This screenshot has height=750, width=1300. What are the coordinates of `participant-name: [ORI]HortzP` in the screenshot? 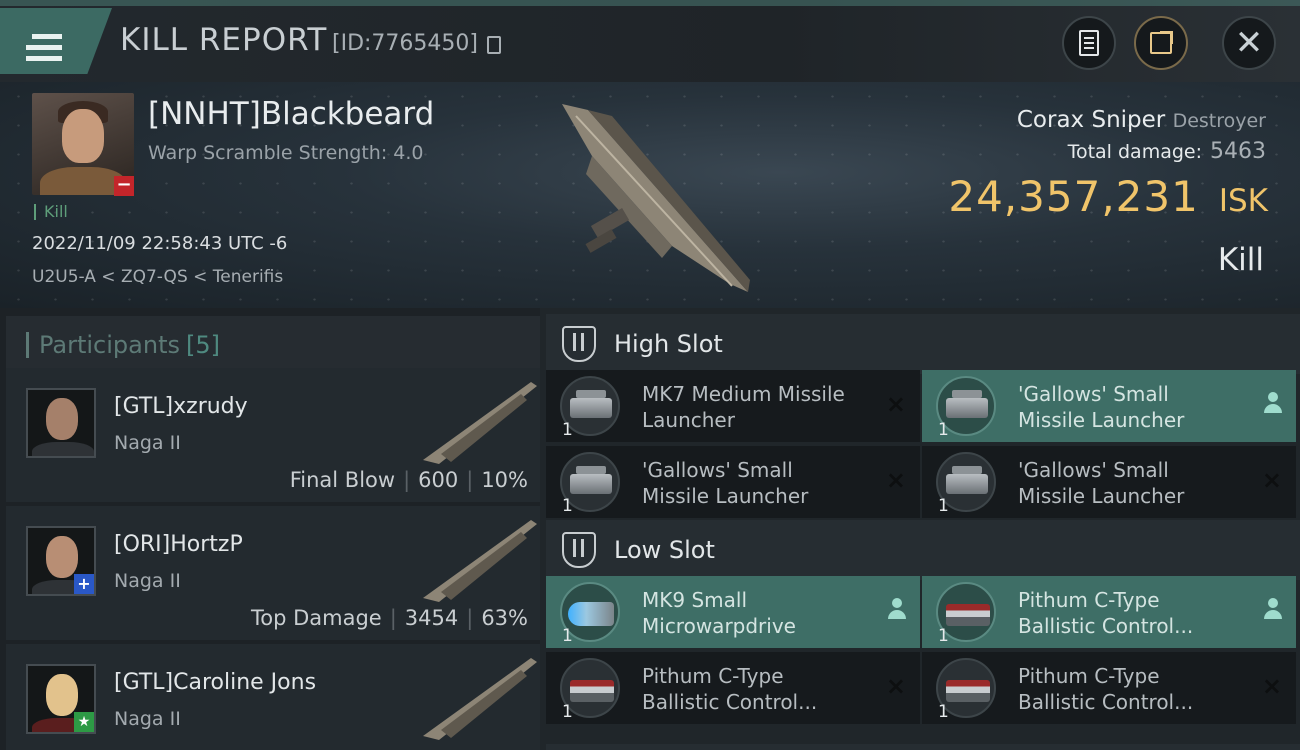 It's located at (178, 544).